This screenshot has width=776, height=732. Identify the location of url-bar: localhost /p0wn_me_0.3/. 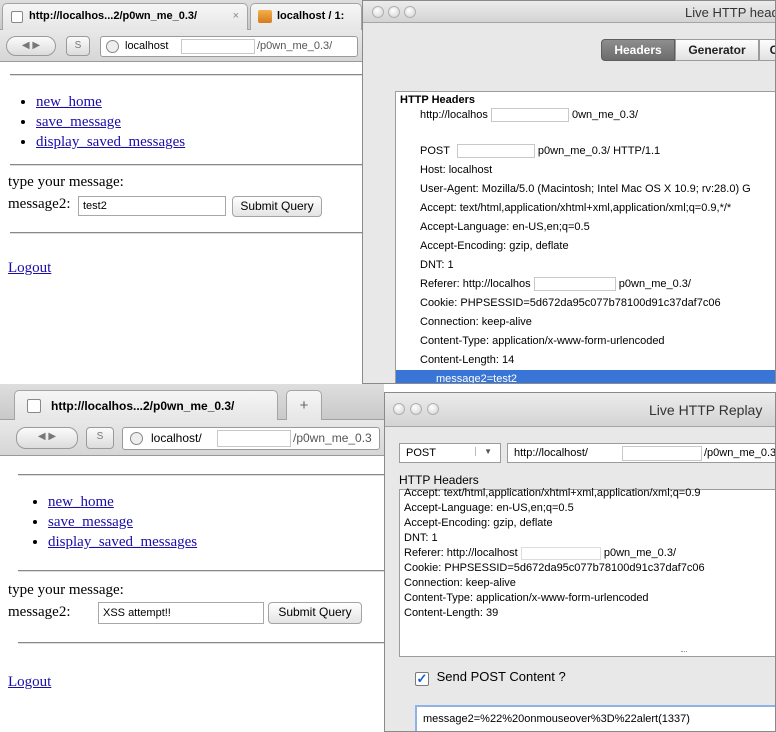
(229, 46).